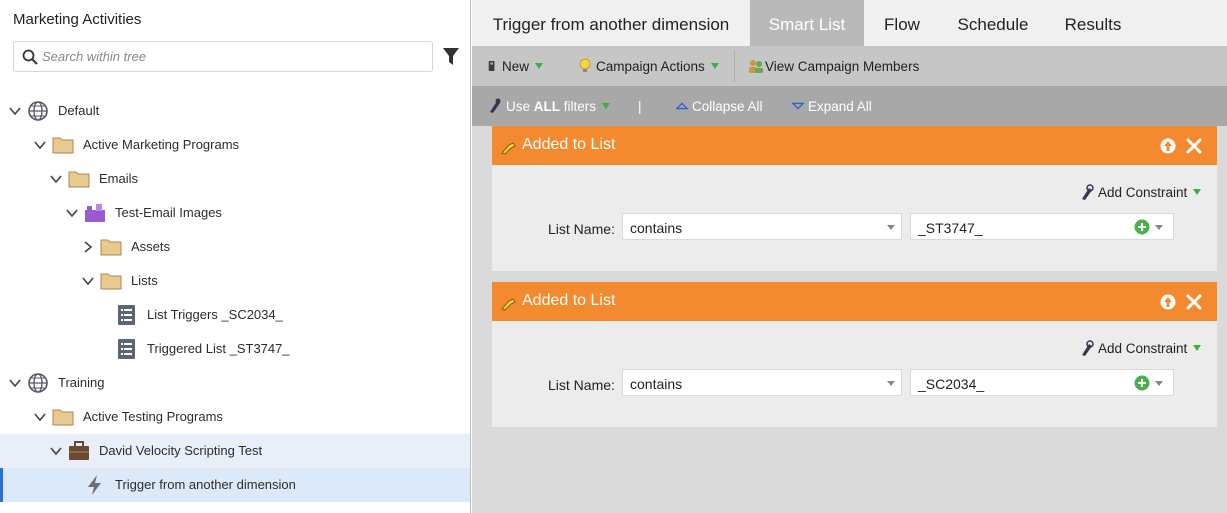 The height and width of the screenshot is (513, 1227). Describe the element at coordinates (578, 106) in the screenshot. I see `use-filters-suffix: filters` at that location.